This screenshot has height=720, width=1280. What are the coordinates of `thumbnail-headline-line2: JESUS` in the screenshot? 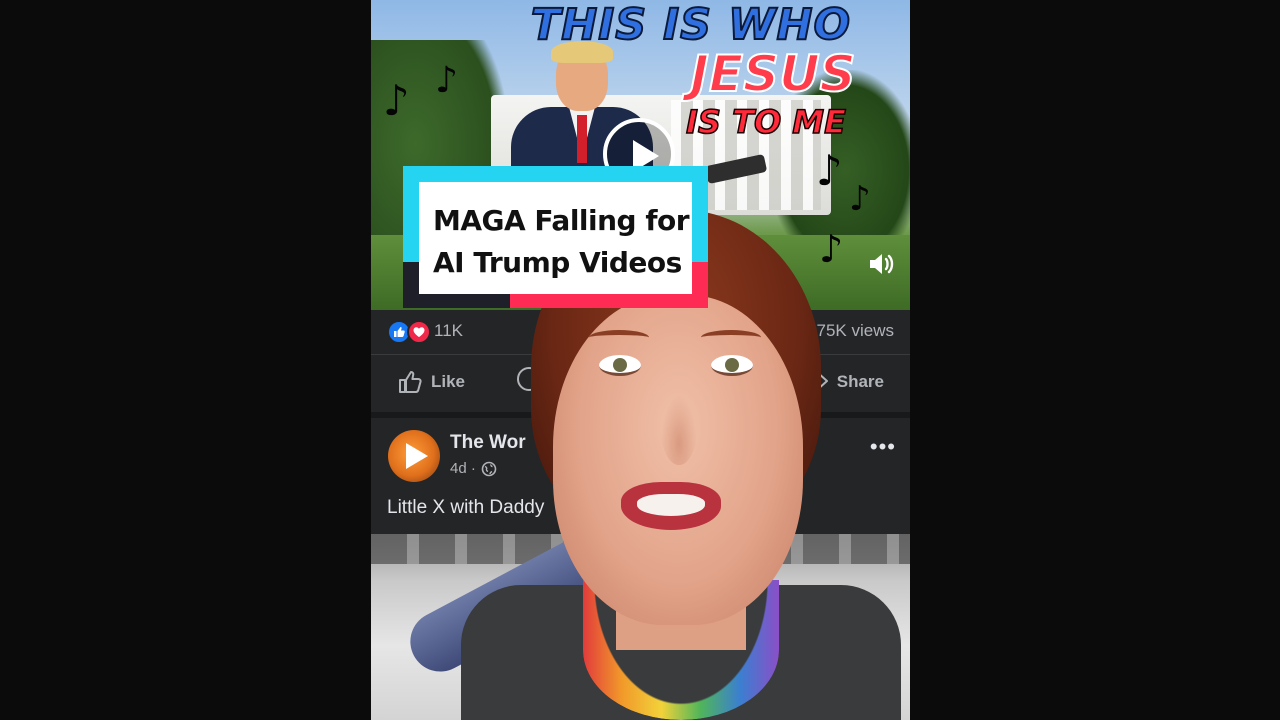 It's located at (772, 74).